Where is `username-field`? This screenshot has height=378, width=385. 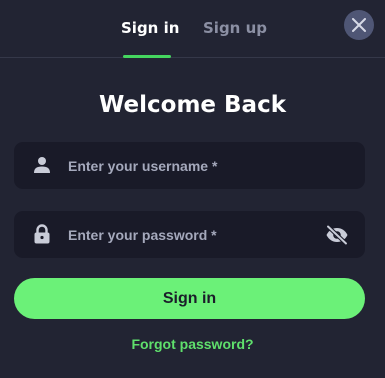 username-field is located at coordinates (189, 165).